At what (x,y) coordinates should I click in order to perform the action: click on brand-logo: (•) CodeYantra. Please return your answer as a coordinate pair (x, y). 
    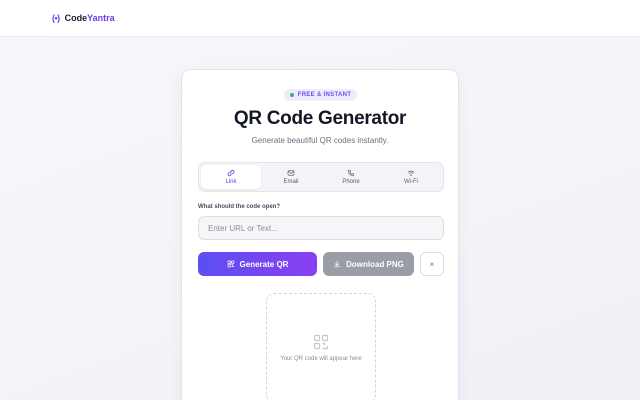
    Looking at the image, I should click on (83, 18).